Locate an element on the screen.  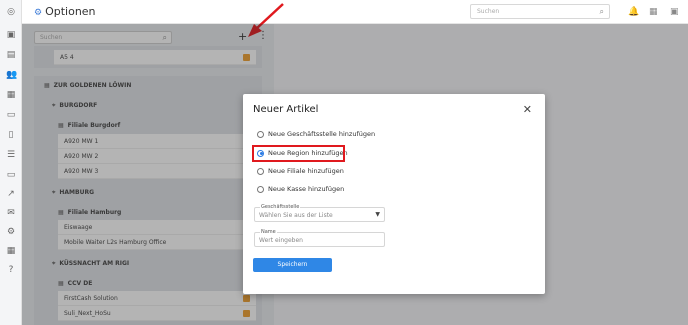
page-title: ⚙ Optionen is located at coordinates (65, 11).